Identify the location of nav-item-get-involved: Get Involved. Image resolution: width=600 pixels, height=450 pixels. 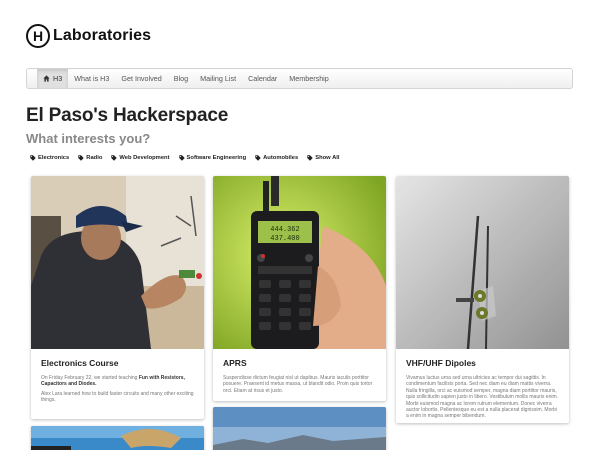
(141, 78).